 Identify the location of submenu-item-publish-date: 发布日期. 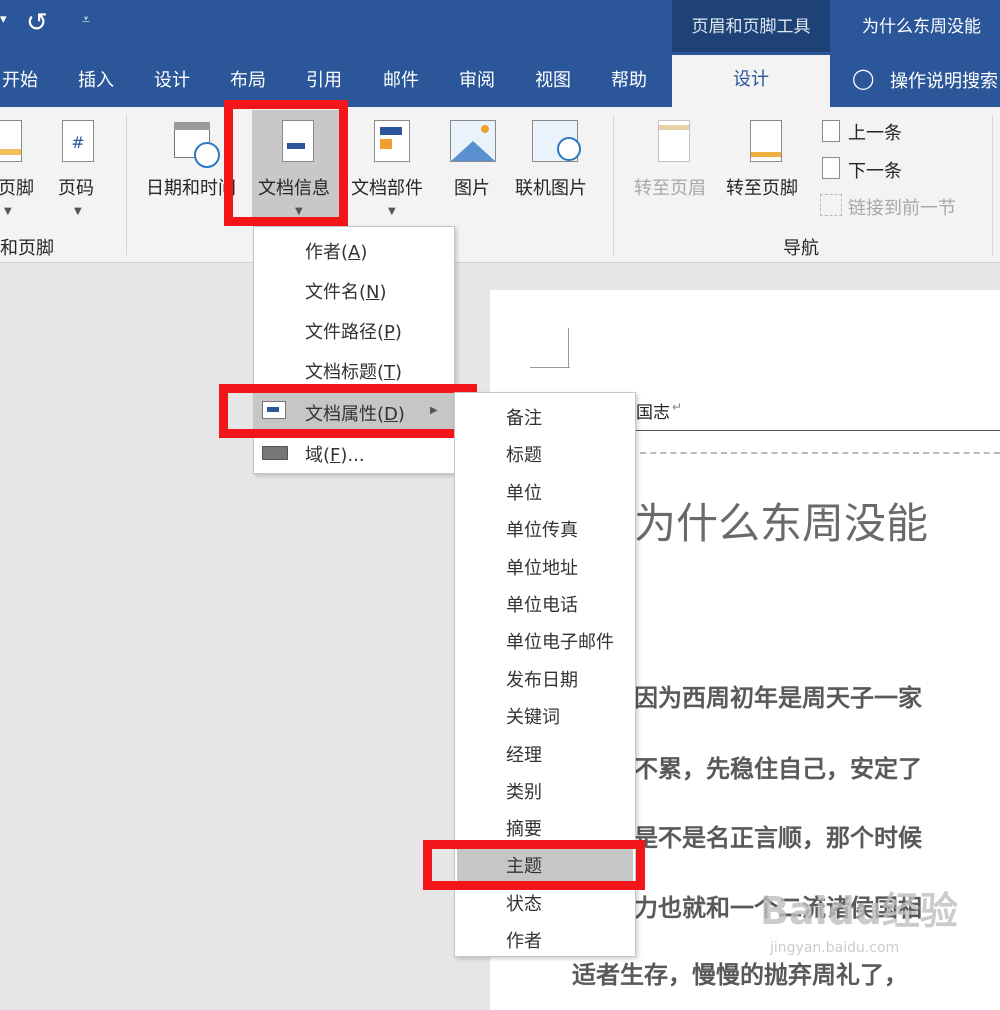
(542, 679).